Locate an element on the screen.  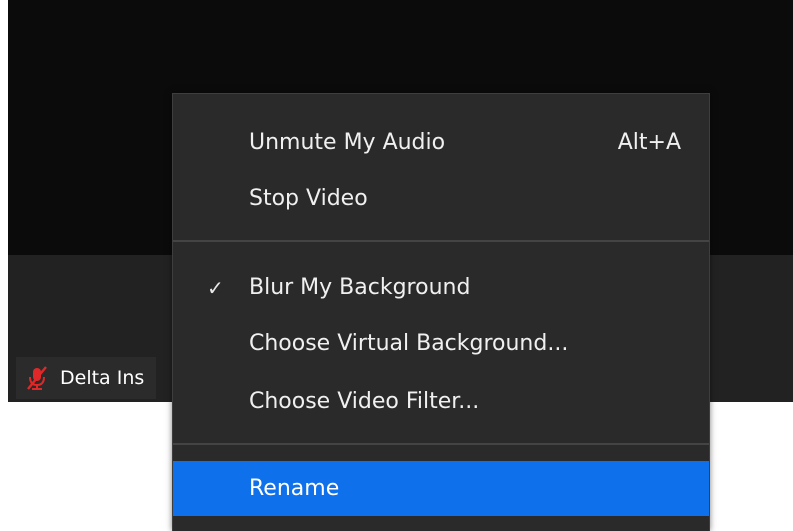
participant-name-tag: Delta Ins is located at coordinates (86, 378).